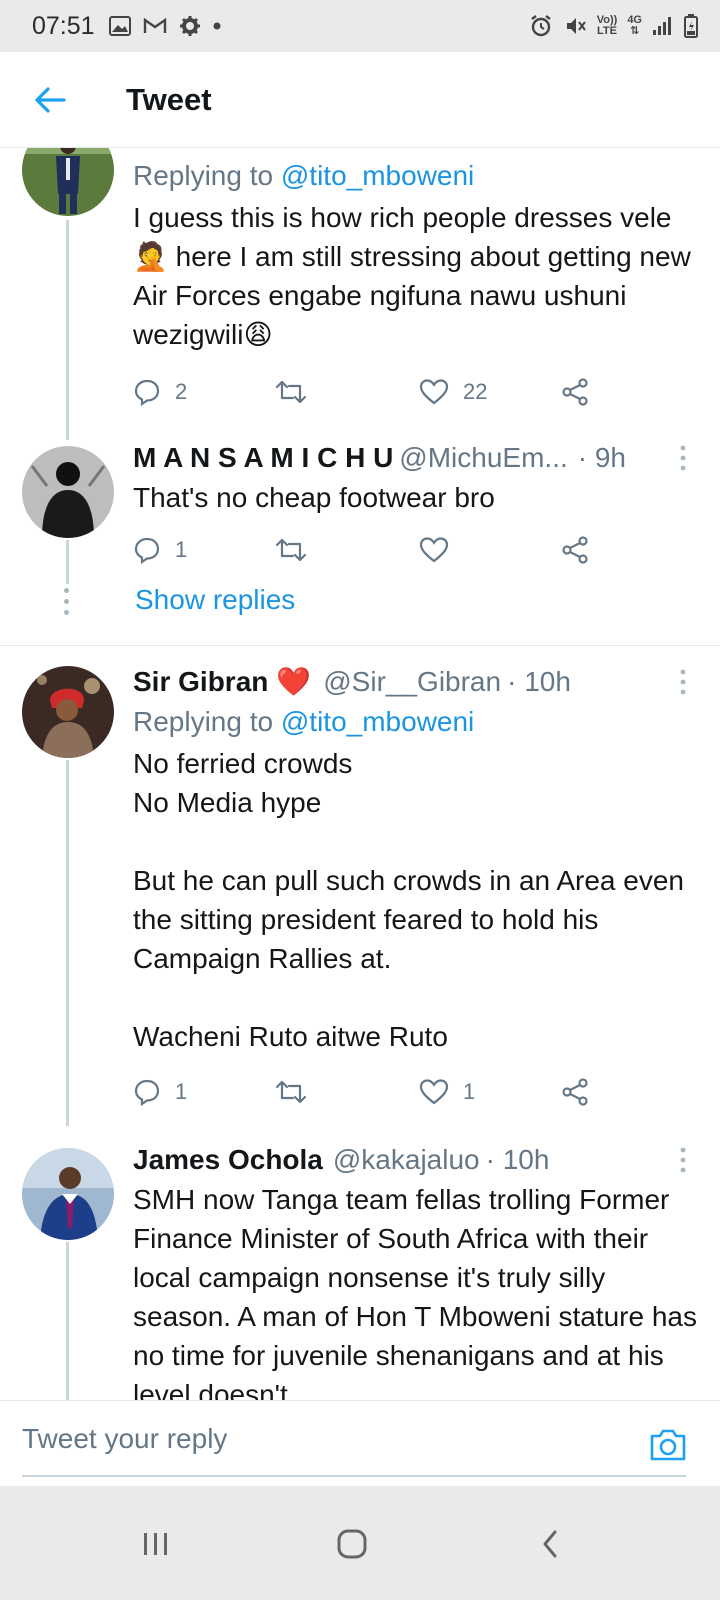  I want to click on camera-button, so click(668, 1445).